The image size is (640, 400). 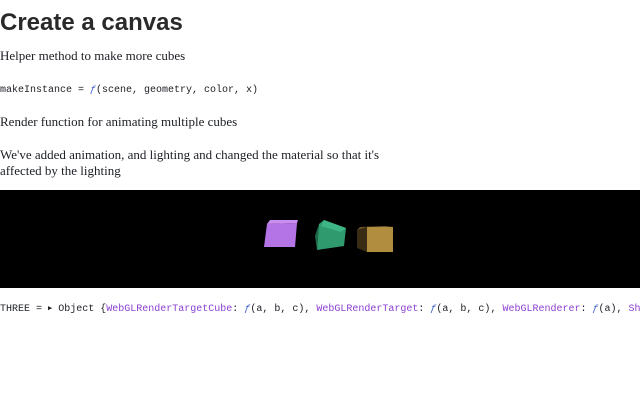 I want to click on make-instance-name: makeInstance =, so click(x=45, y=90).